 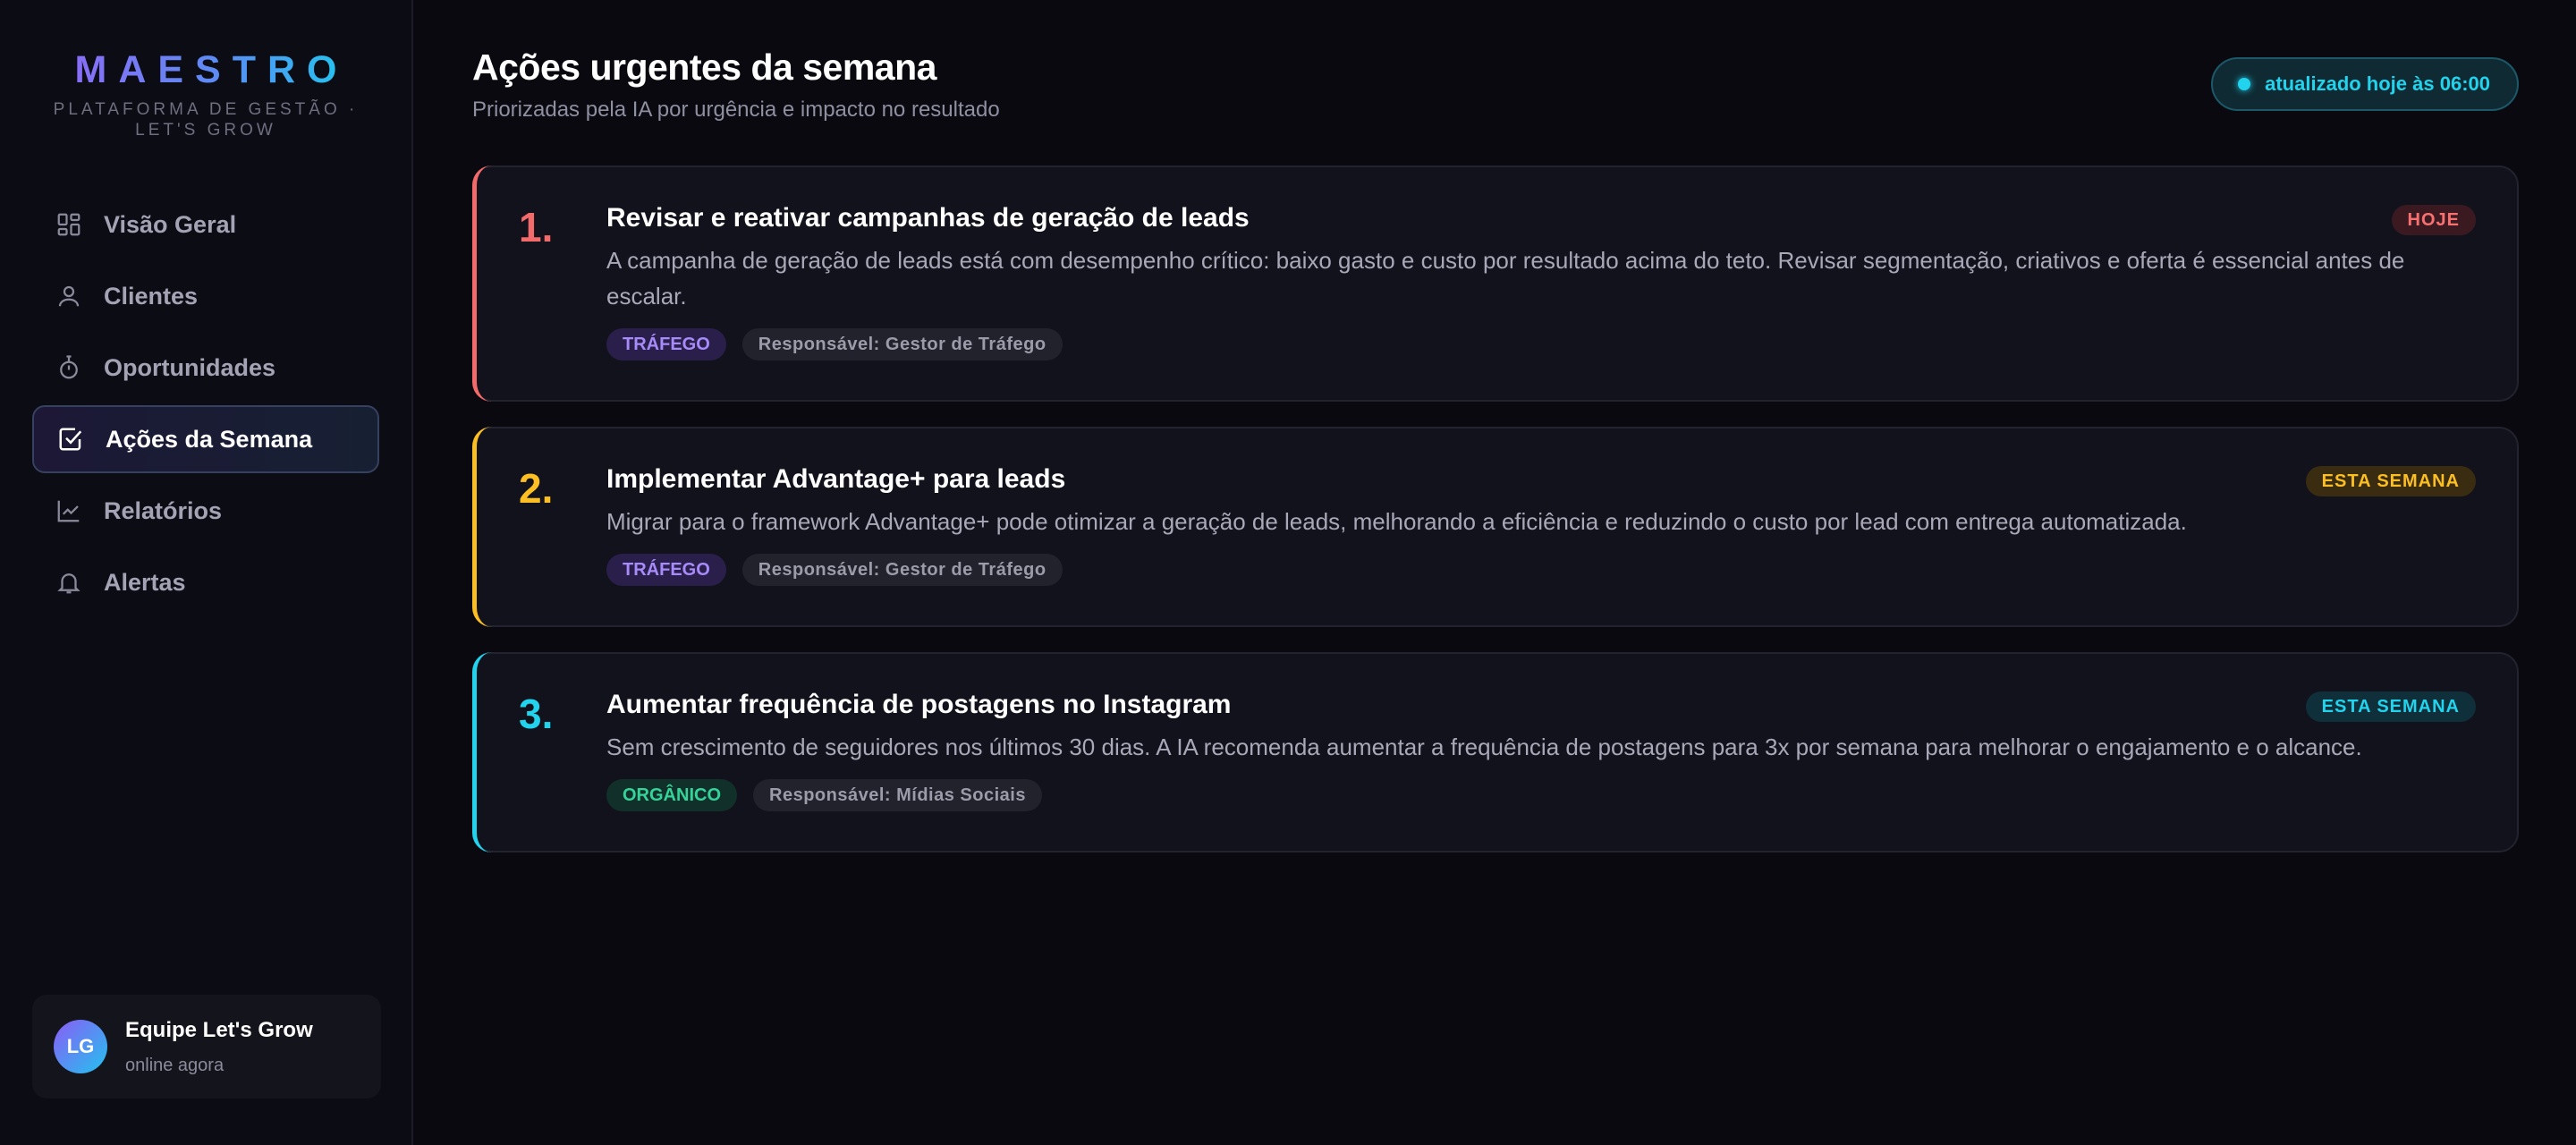 I want to click on sidebar-item-label: Visão Geral, so click(x=170, y=224).